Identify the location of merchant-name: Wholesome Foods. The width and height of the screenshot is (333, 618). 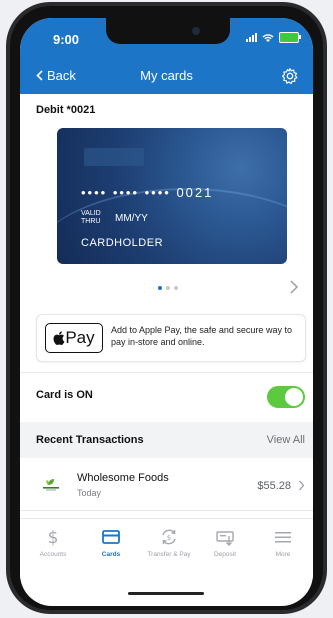
(123, 478).